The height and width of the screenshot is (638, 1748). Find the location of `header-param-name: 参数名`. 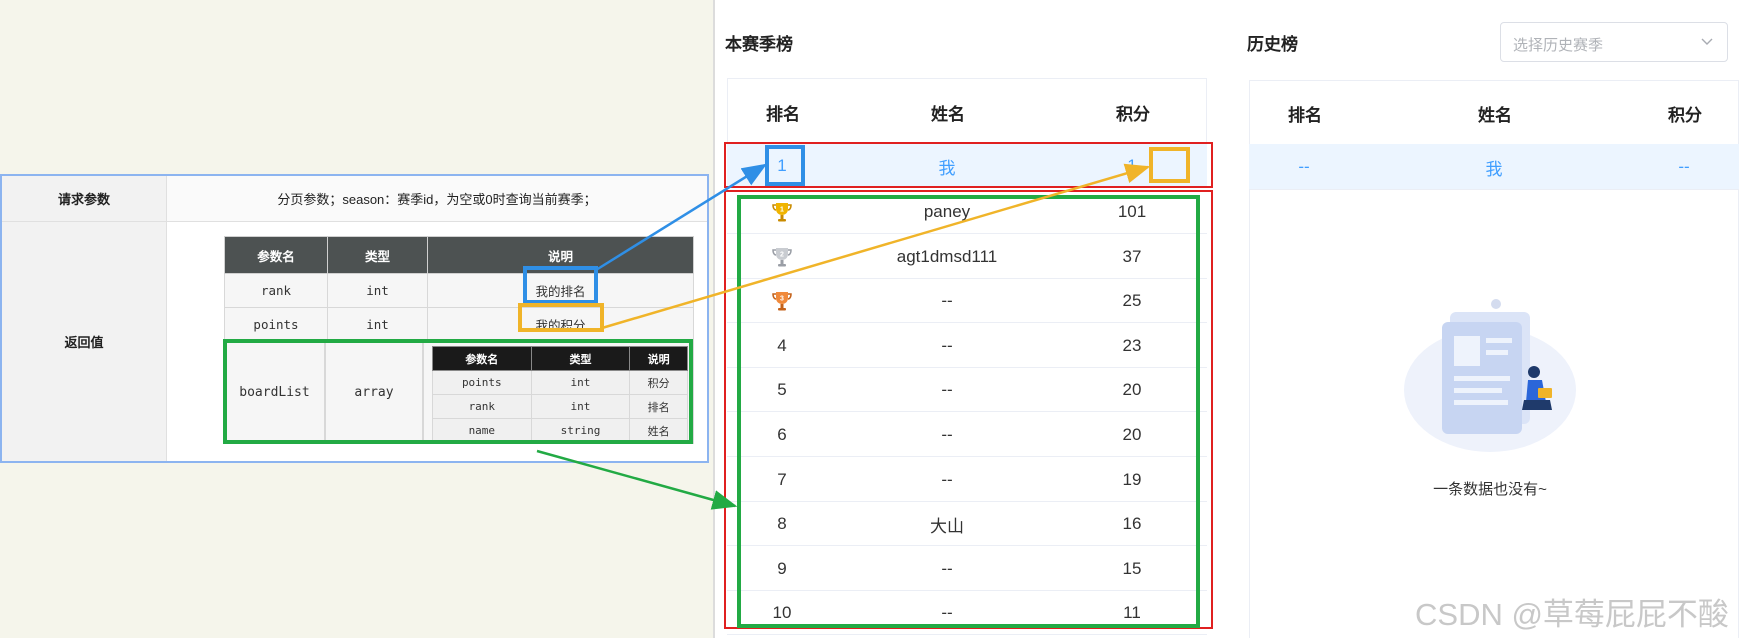

header-param-name: 参数名 is located at coordinates (276, 255).